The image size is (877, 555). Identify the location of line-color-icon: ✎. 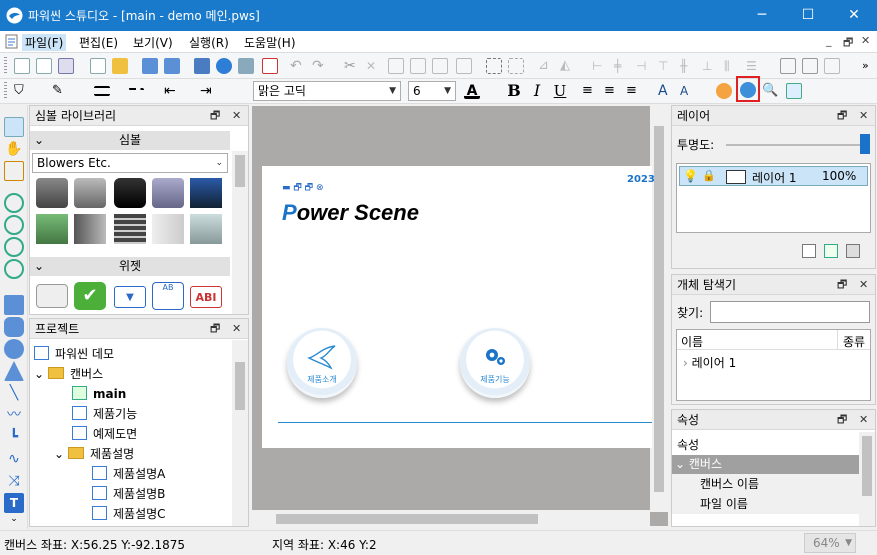
(60, 91).